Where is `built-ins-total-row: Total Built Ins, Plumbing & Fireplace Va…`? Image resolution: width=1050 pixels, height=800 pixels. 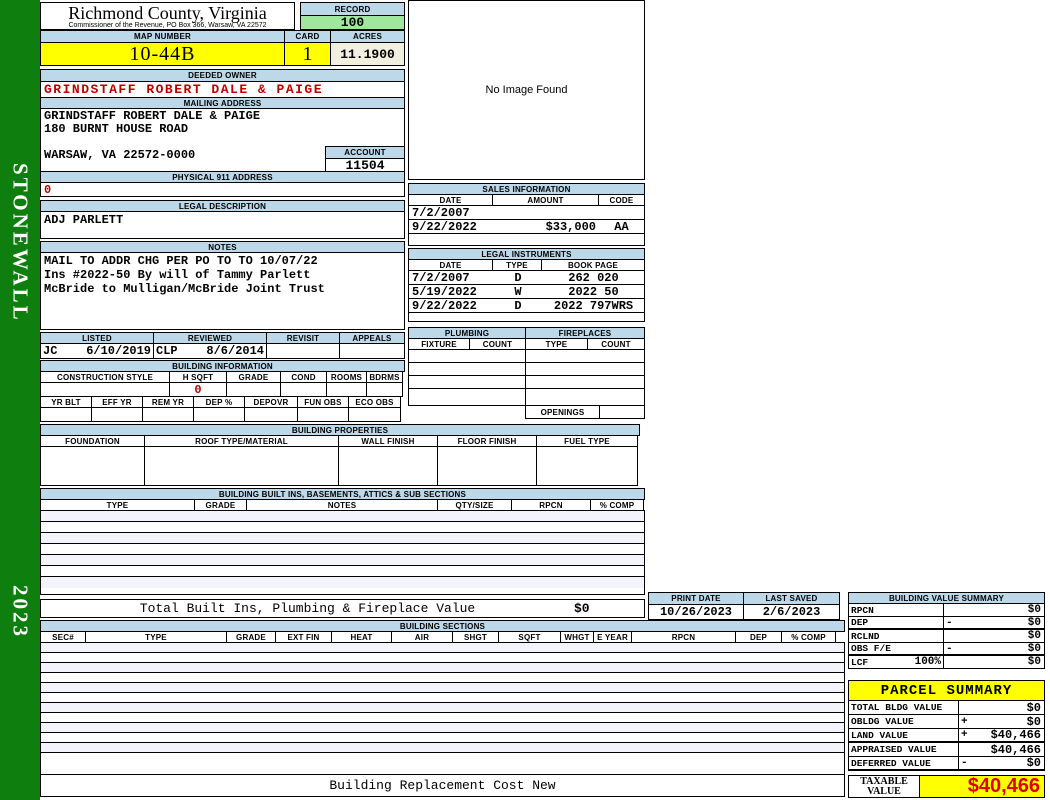
built-ins-total-row: Total Built Ins, Plumbing & Fireplace Va… is located at coordinates (342, 608).